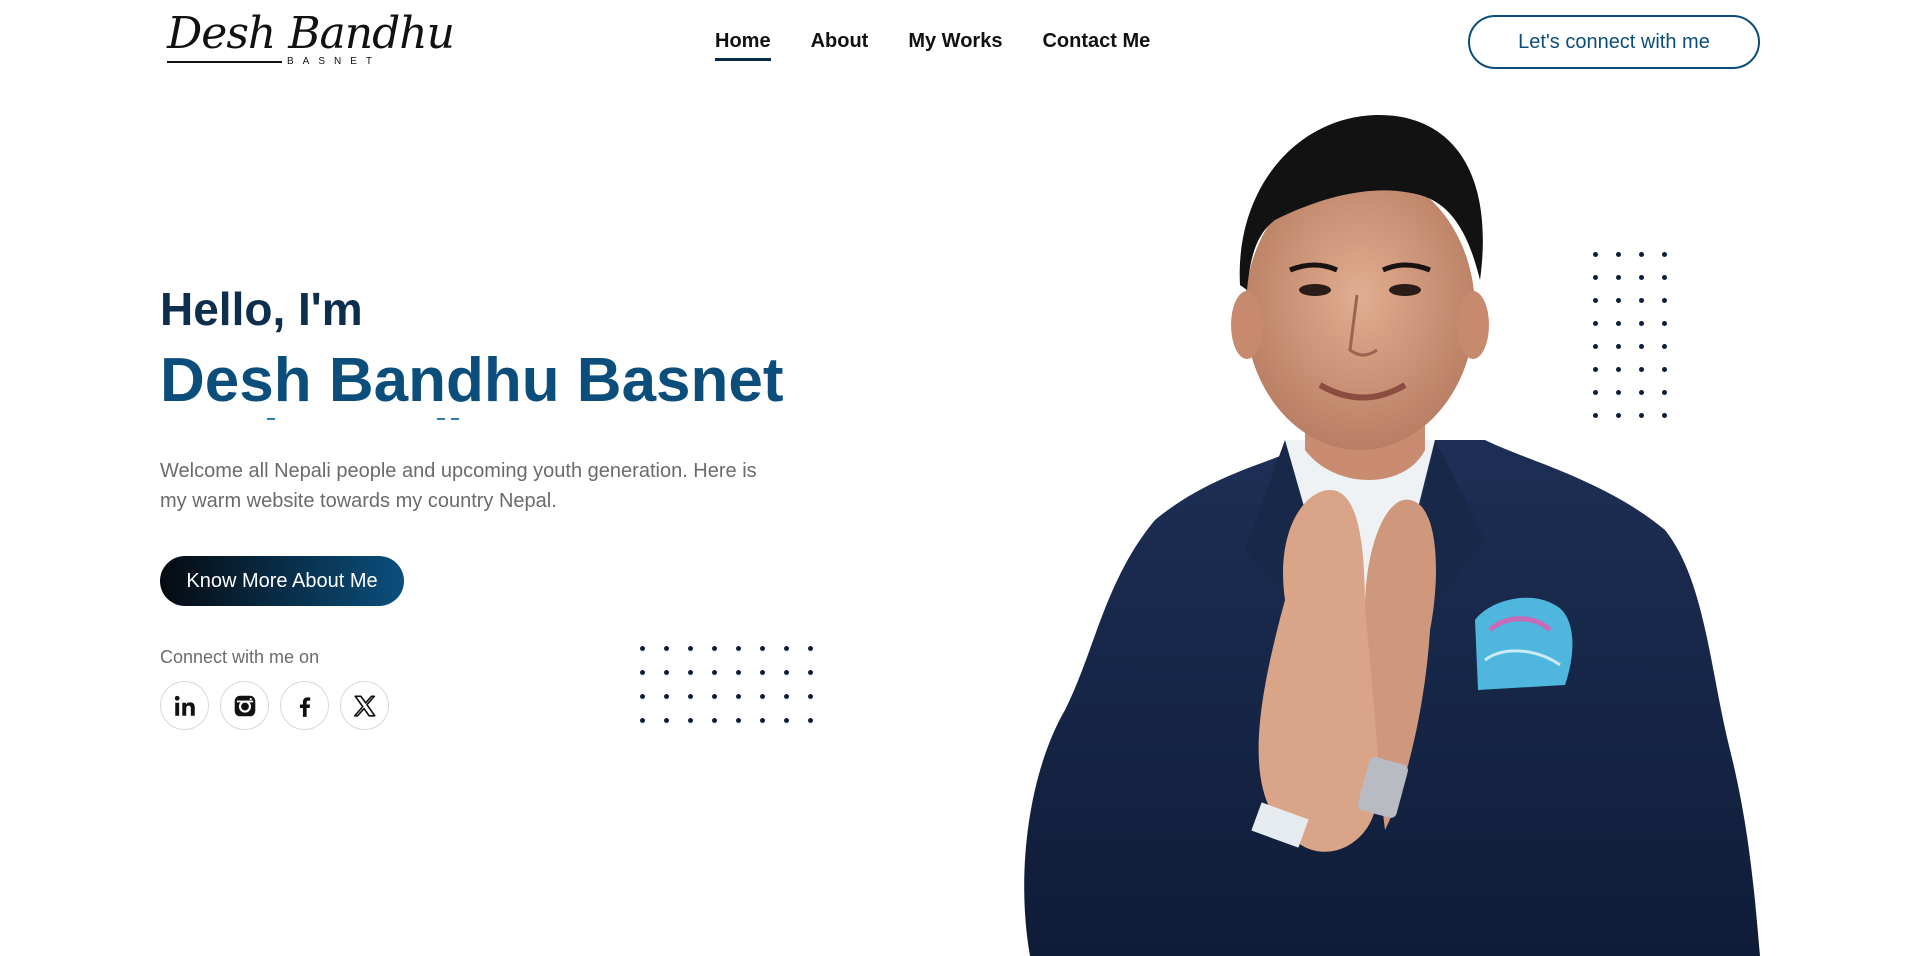  I want to click on logo-script: Desh Bandhu, so click(311, 33).